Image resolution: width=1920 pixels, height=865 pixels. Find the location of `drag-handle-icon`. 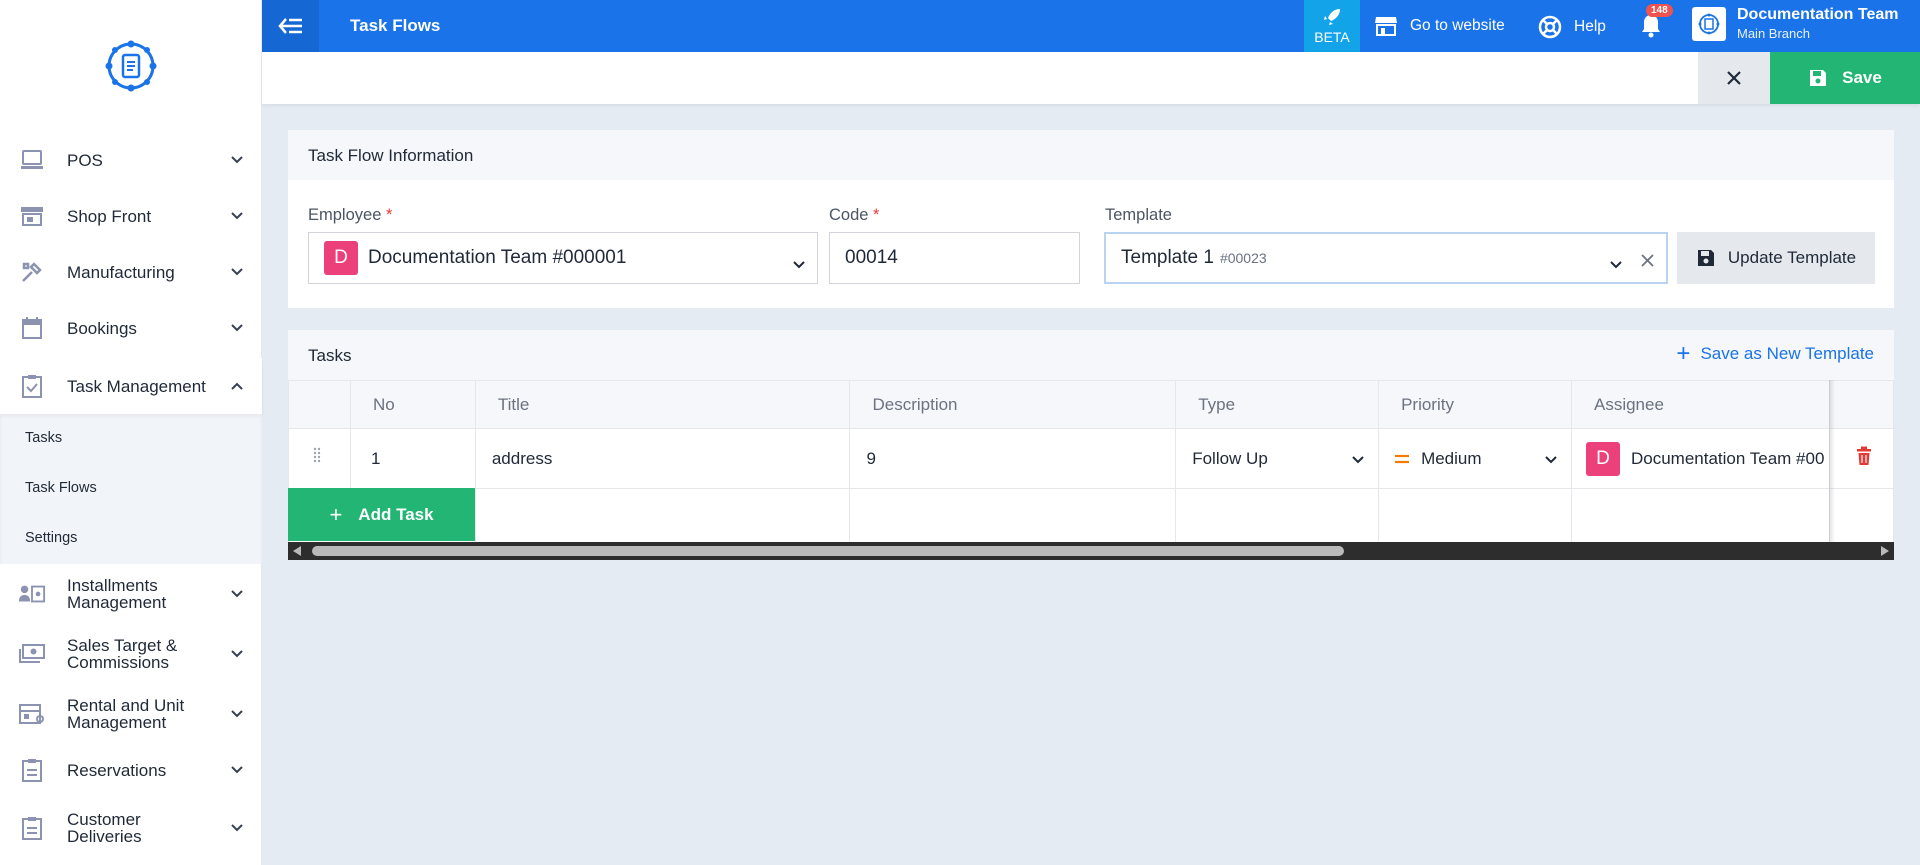

drag-handle-icon is located at coordinates (317, 455).